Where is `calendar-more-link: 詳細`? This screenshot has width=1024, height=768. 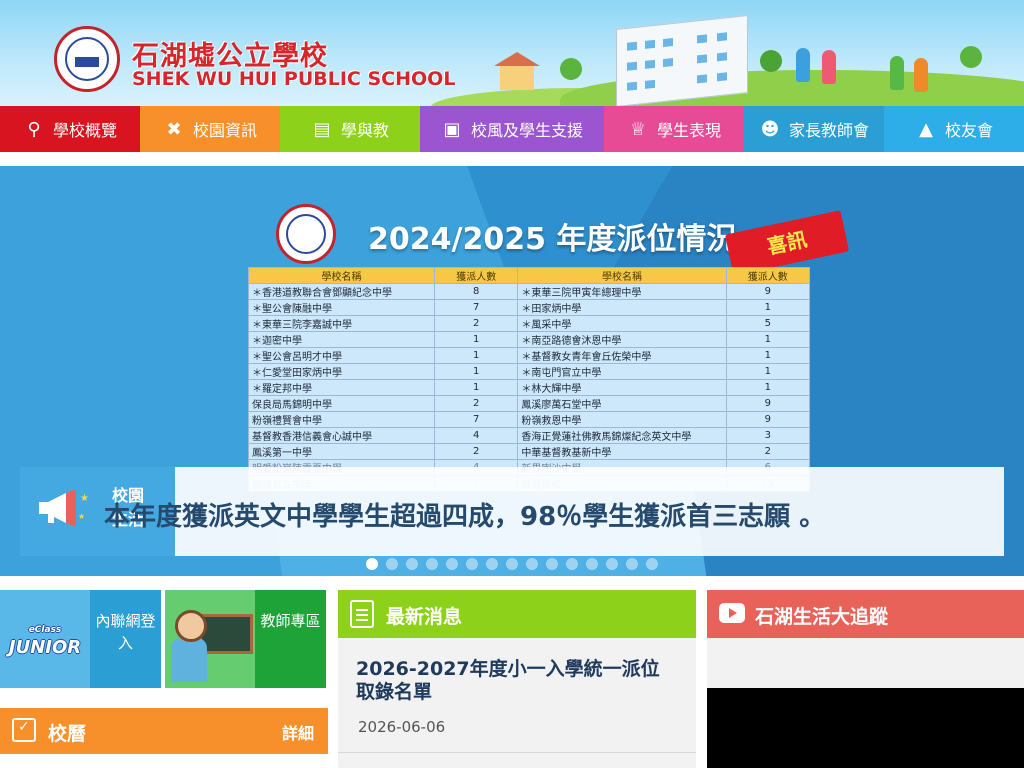
calendar-more-link: 詳細 is located at coordinates (298, 732).